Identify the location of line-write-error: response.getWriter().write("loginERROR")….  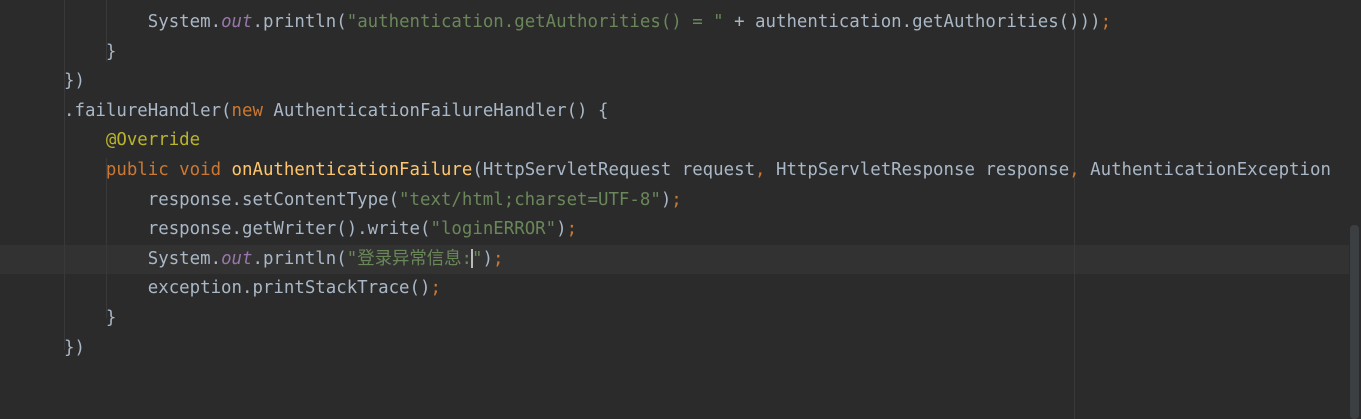
(320, 229).